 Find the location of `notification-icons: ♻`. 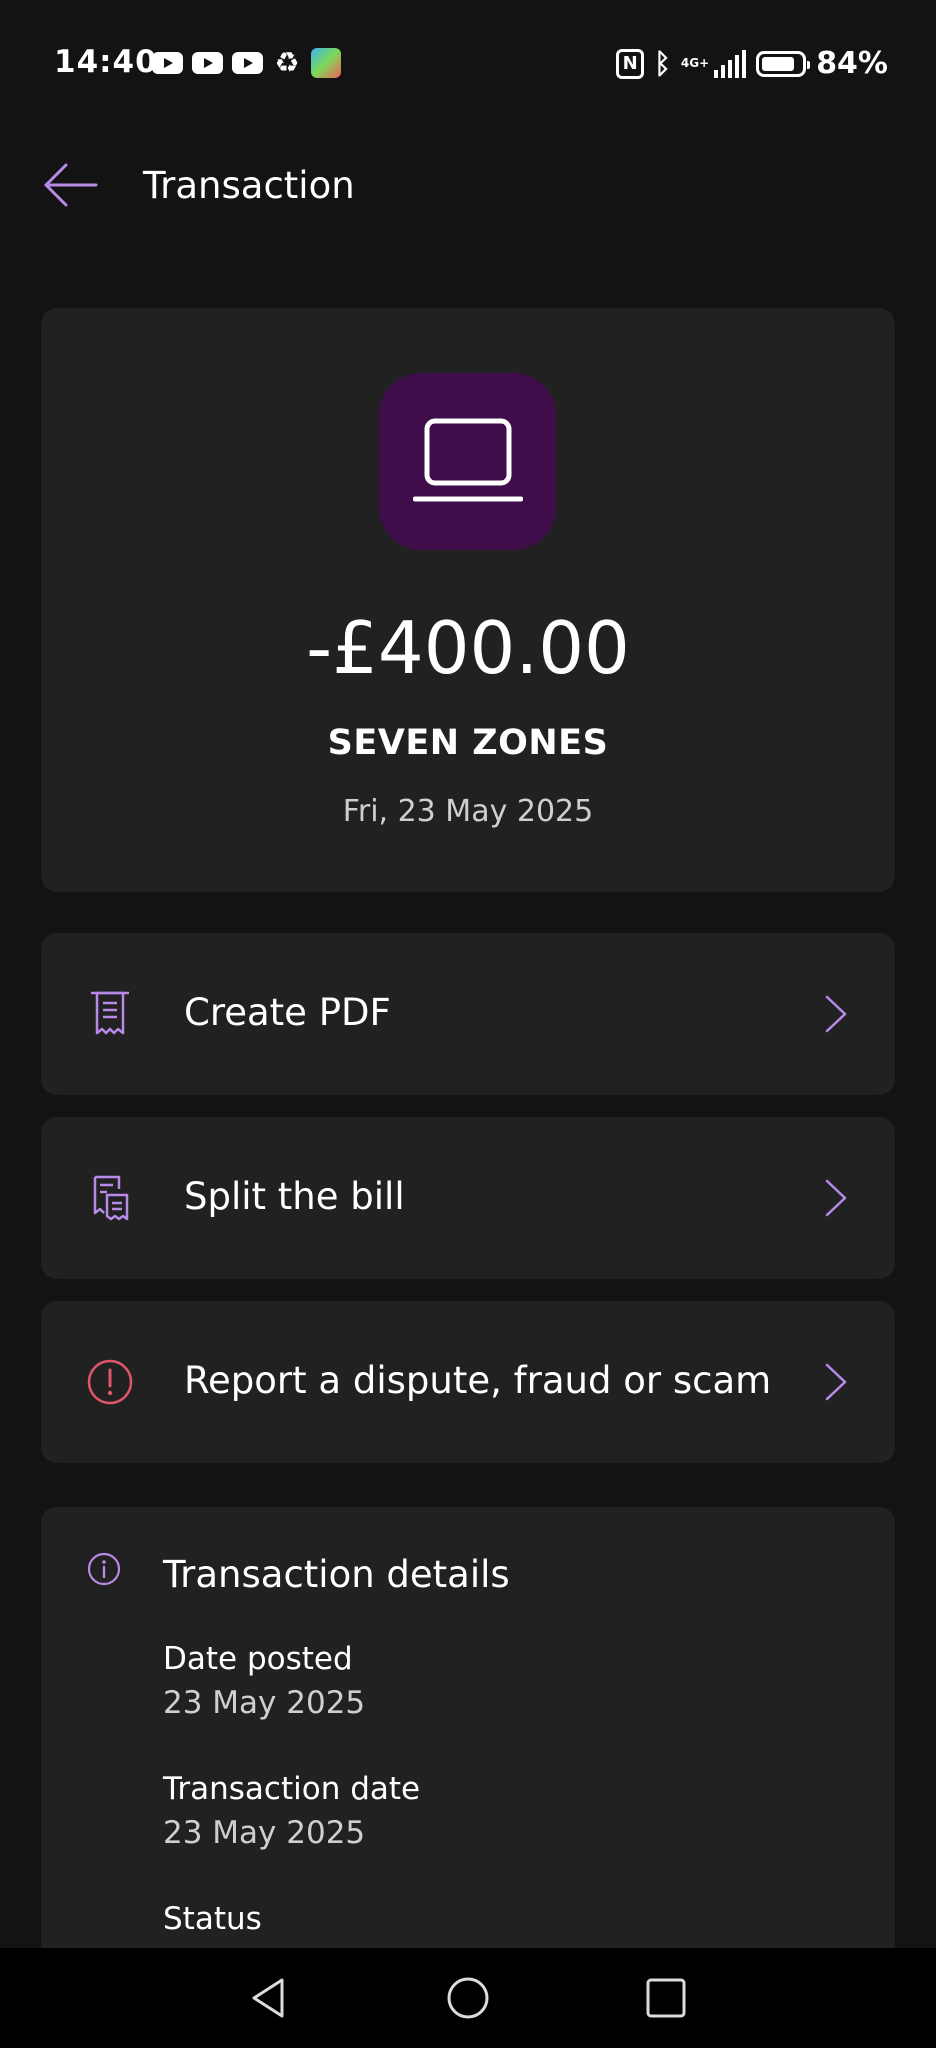

notification-icons: ♻ is located at coordinates (246, 63).